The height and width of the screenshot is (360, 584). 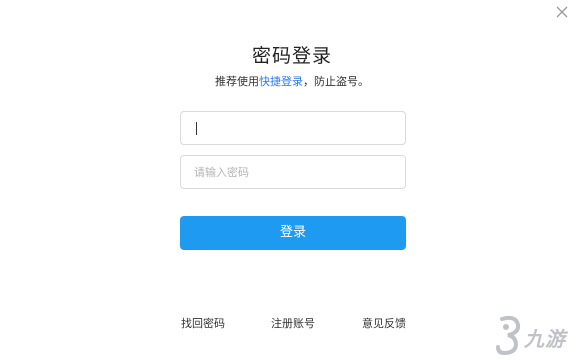 What do you see at coordinates (237, 81) in the screenshot?
I see `hint-prefix: 推荐使用` at bounding box center [237, 81].